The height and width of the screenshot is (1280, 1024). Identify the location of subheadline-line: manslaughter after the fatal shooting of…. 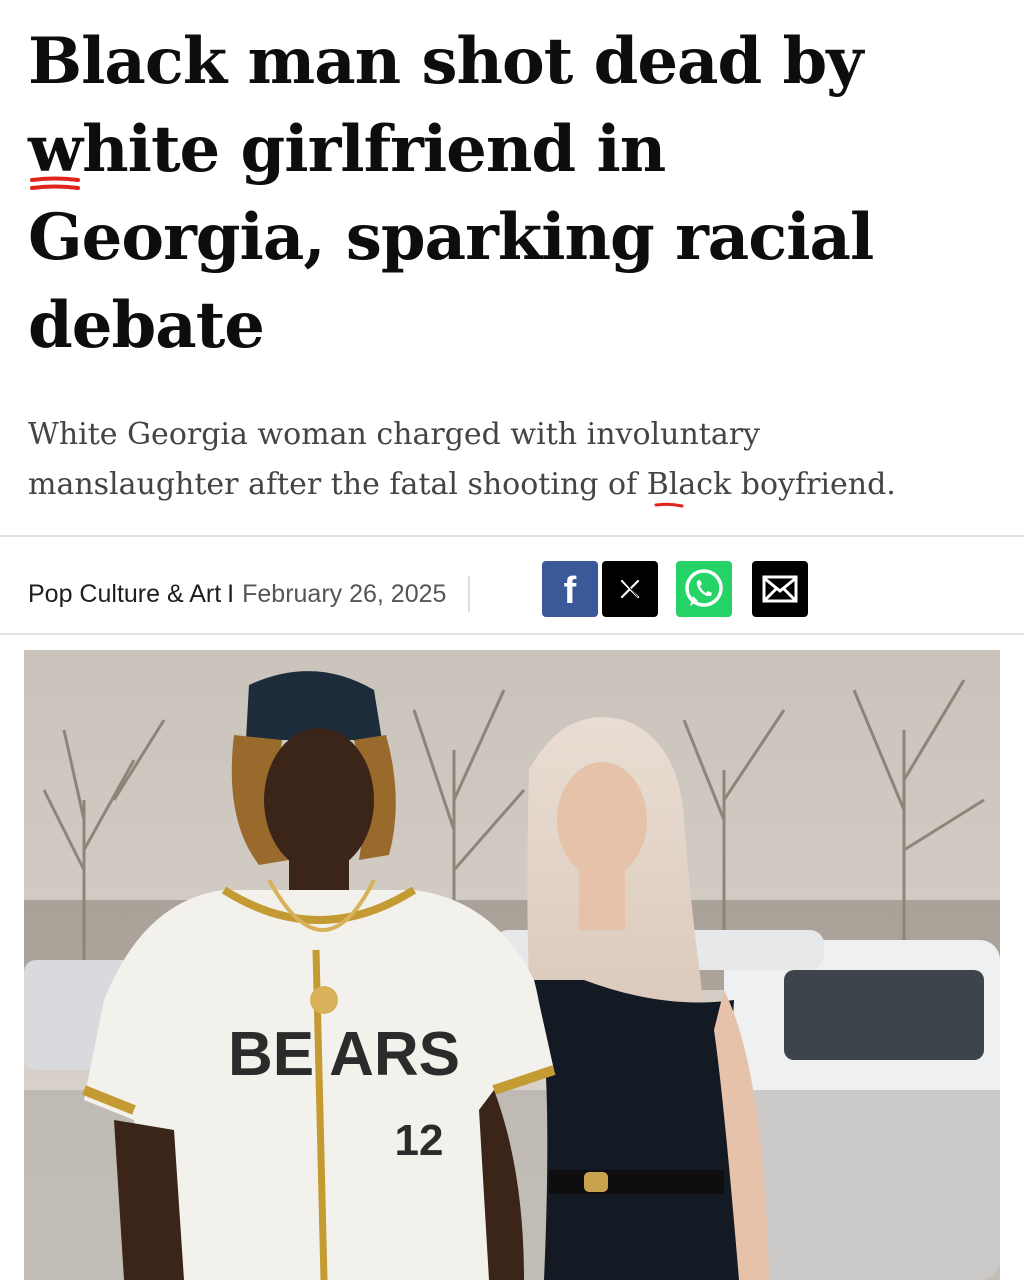
(462, 484).